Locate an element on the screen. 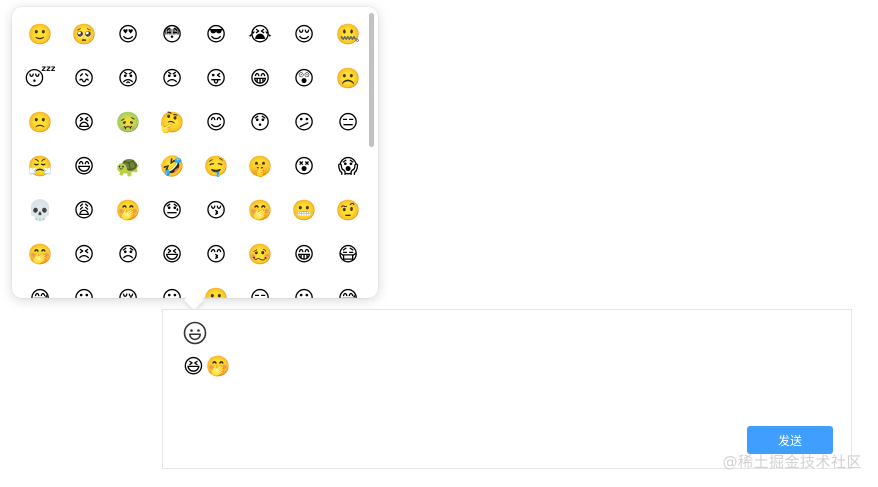 This screenshot has height=487, width=878. emoji-option: 😬 is located at coordinates (304, 210).